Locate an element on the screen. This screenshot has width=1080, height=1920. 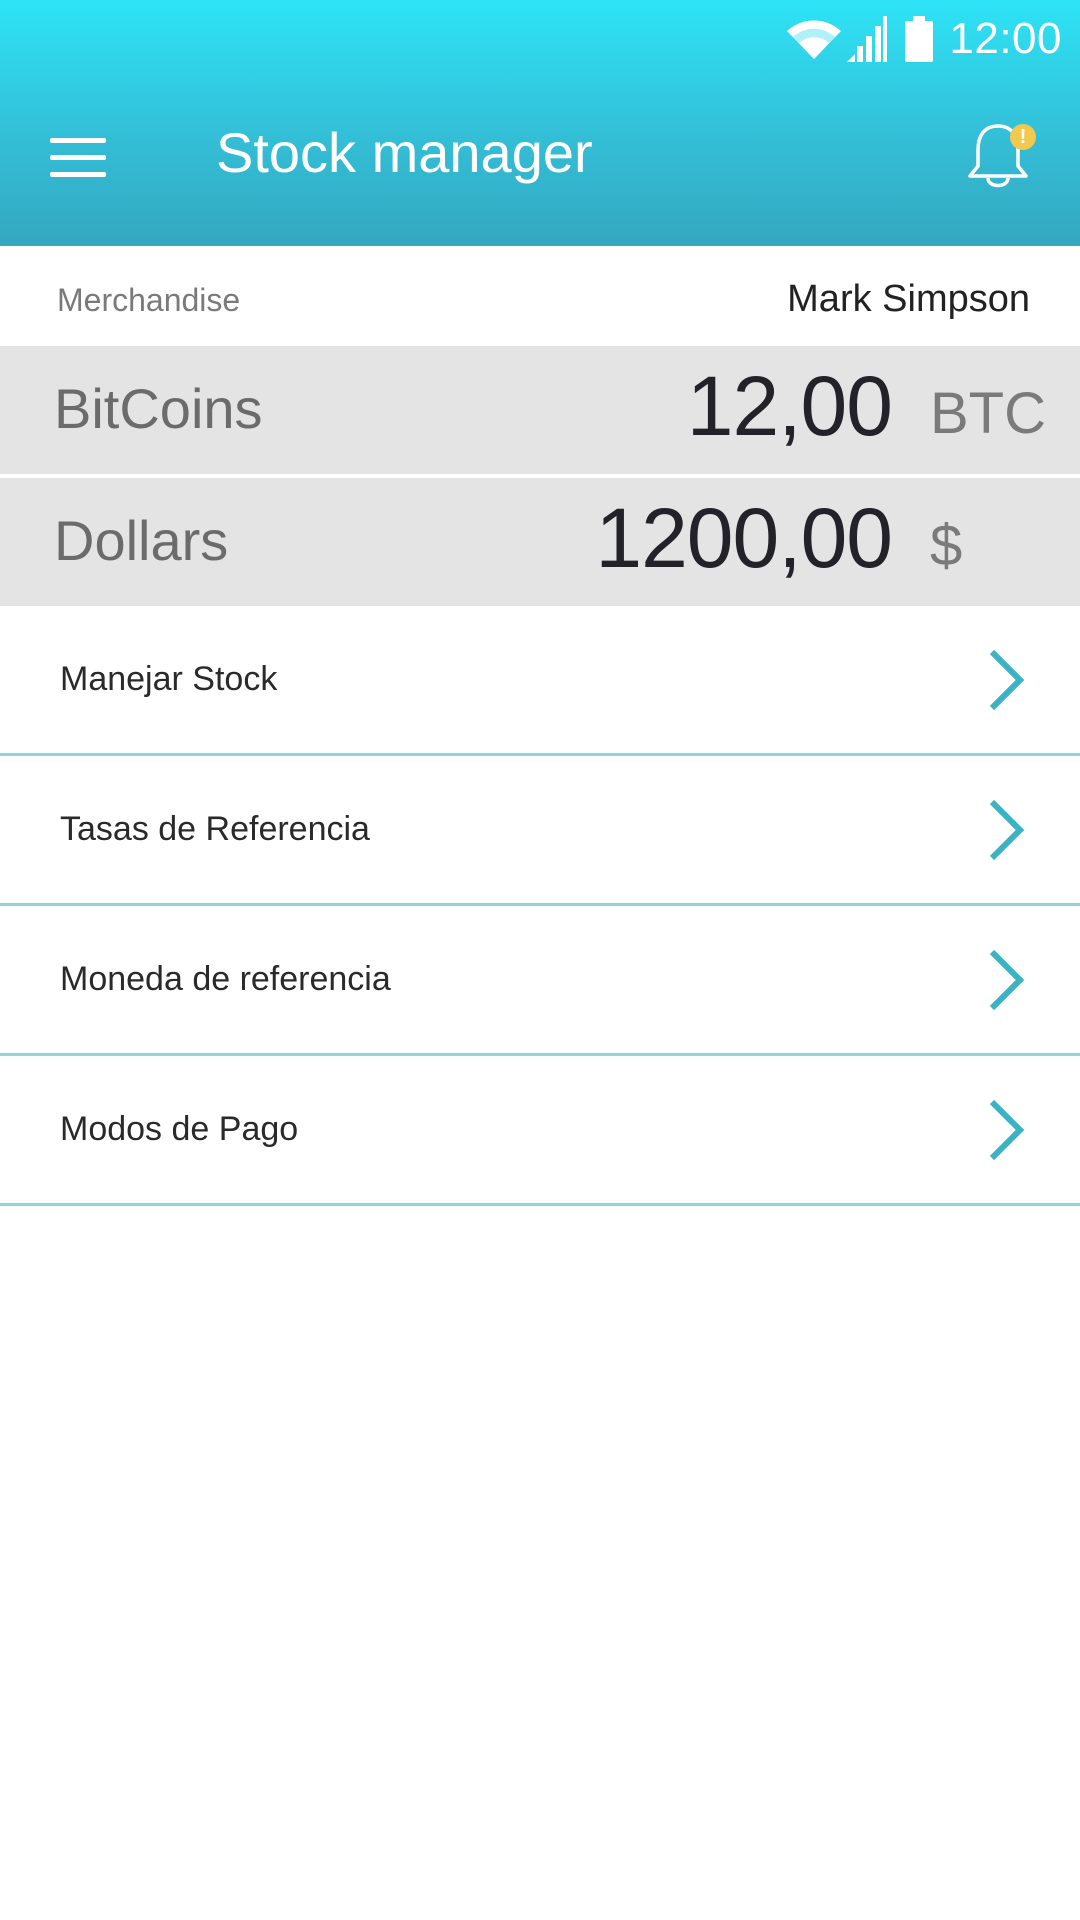
merchant-row: Merchandise Mark Simpson is located at coordinates (540, 296).